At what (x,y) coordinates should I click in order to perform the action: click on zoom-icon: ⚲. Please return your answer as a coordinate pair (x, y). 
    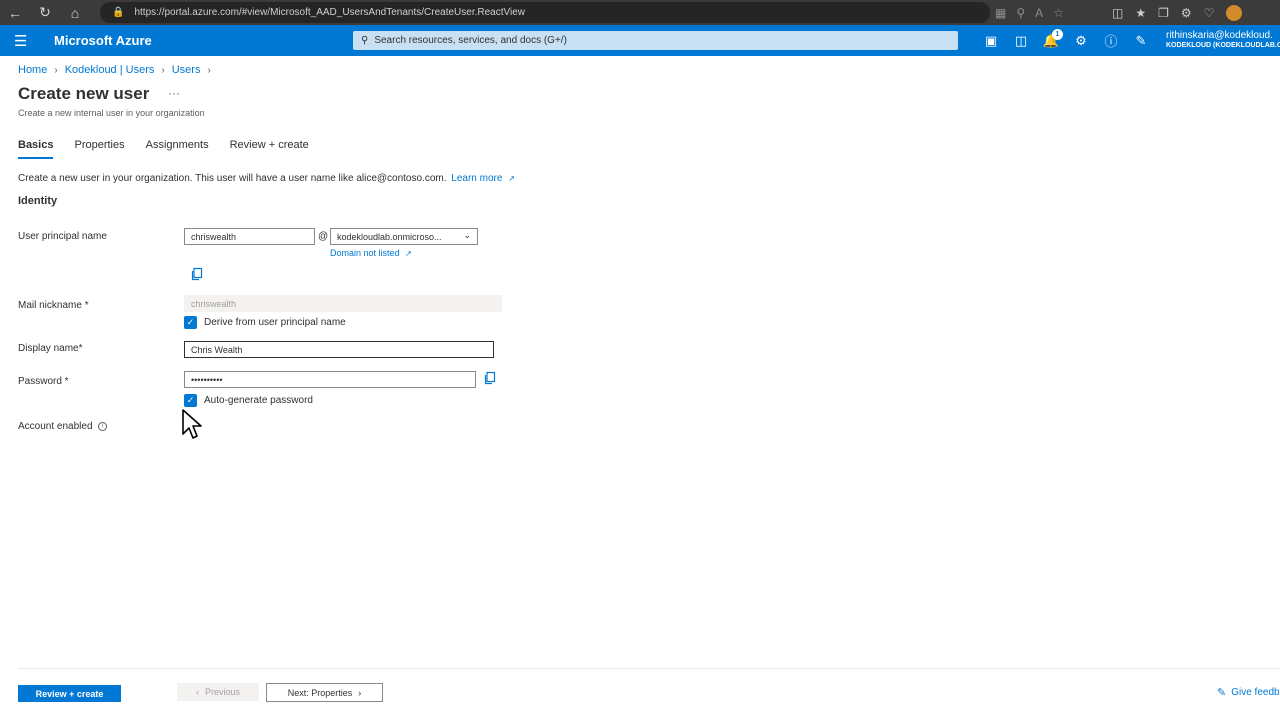
    Looking at the image, I should click on (1020, 13).